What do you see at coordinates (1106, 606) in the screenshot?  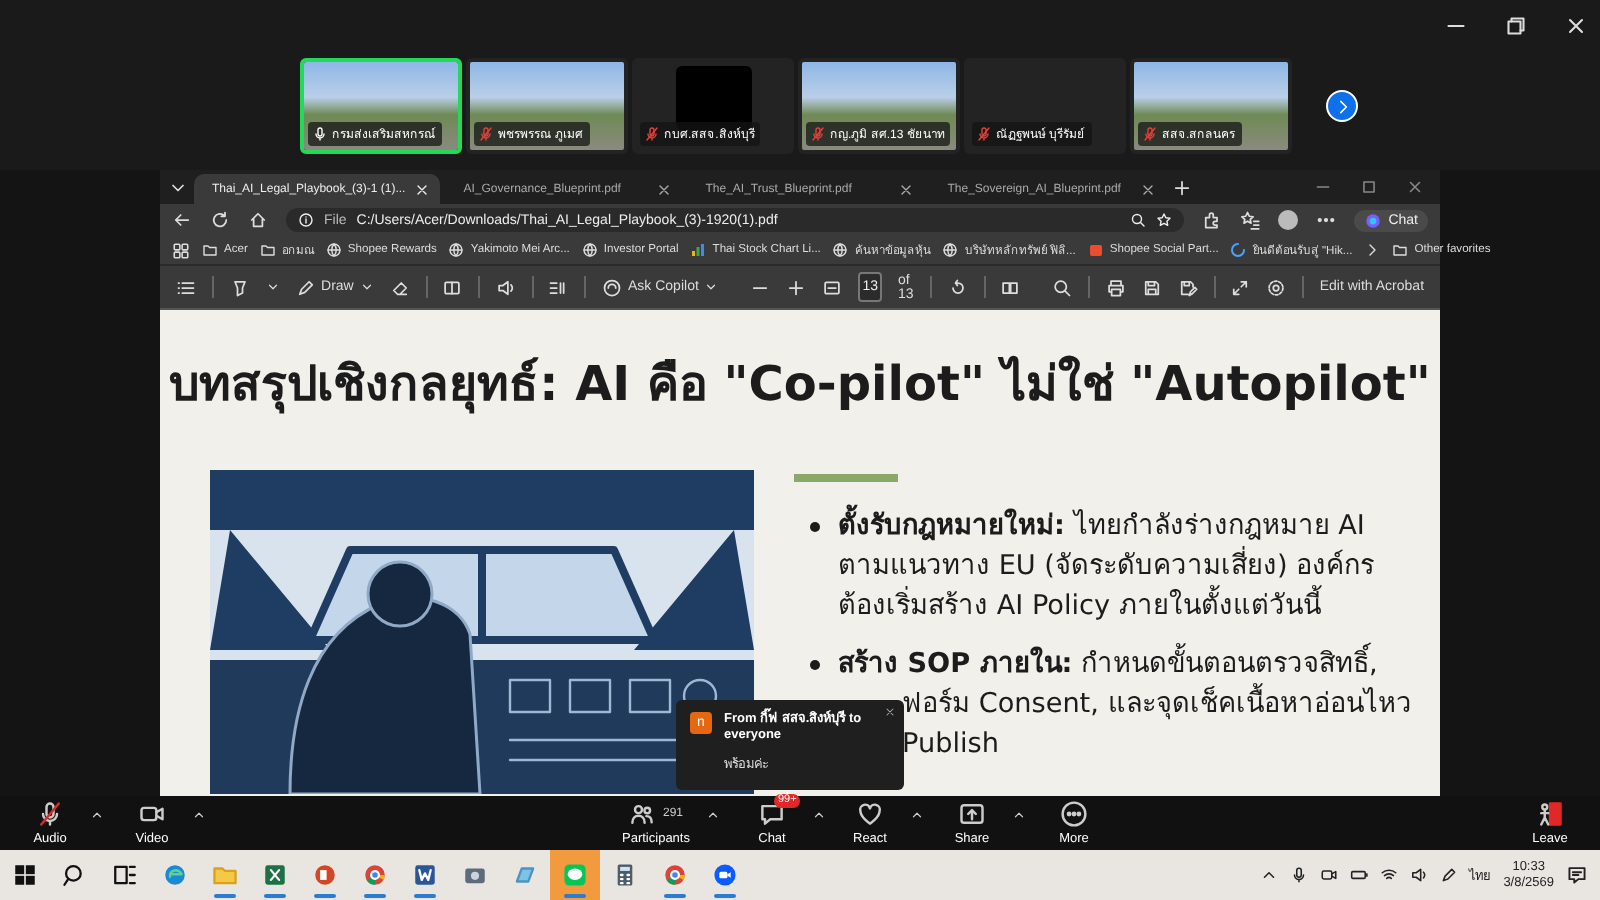 I see `slide-text-line: ต้องเริ่มสร้าง AI Policy ภายในตั้งแต่วันนี้` at bounding box center [1106, 606].